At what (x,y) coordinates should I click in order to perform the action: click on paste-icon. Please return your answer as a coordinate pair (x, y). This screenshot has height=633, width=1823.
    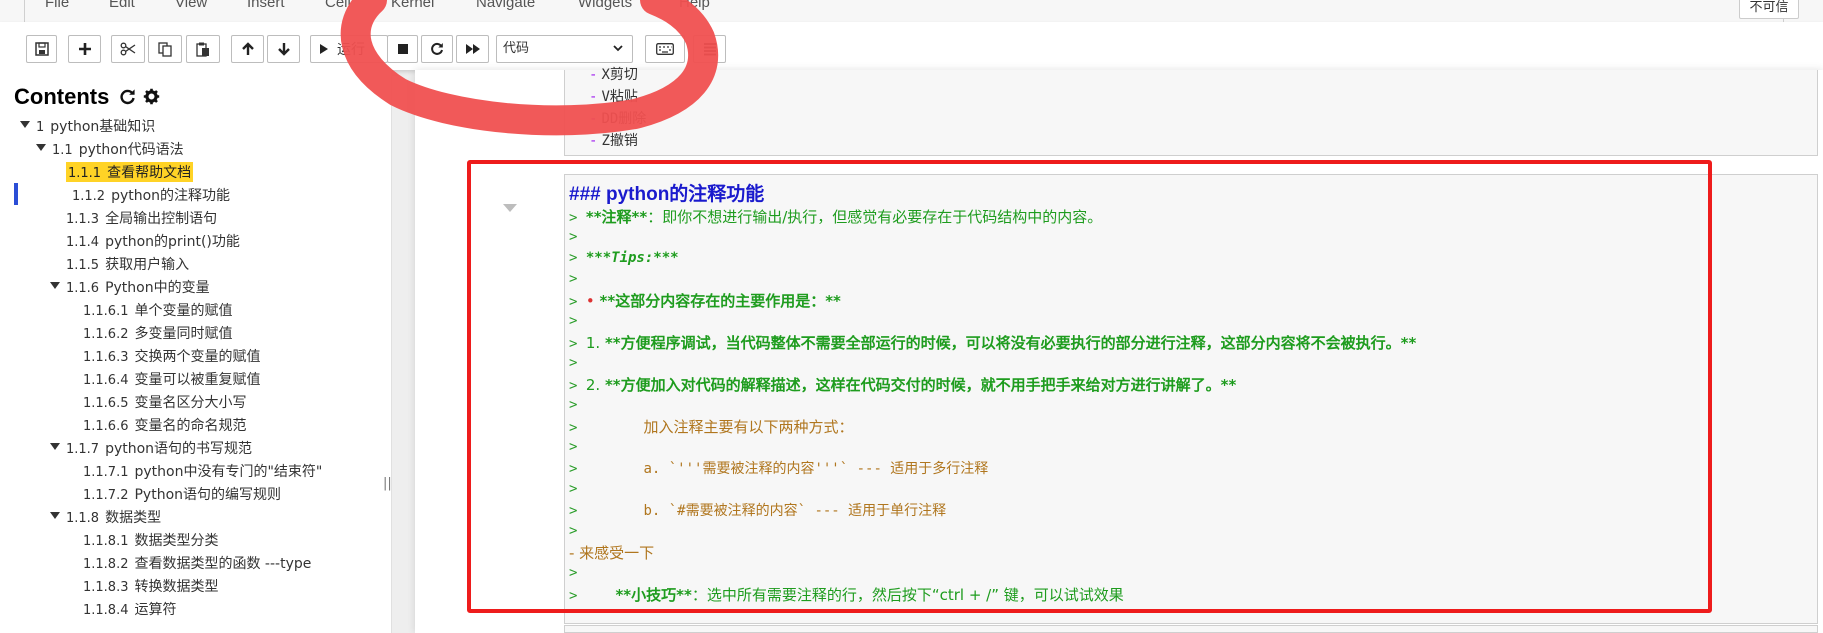
    Looking at the image, I should click on (202, 49).